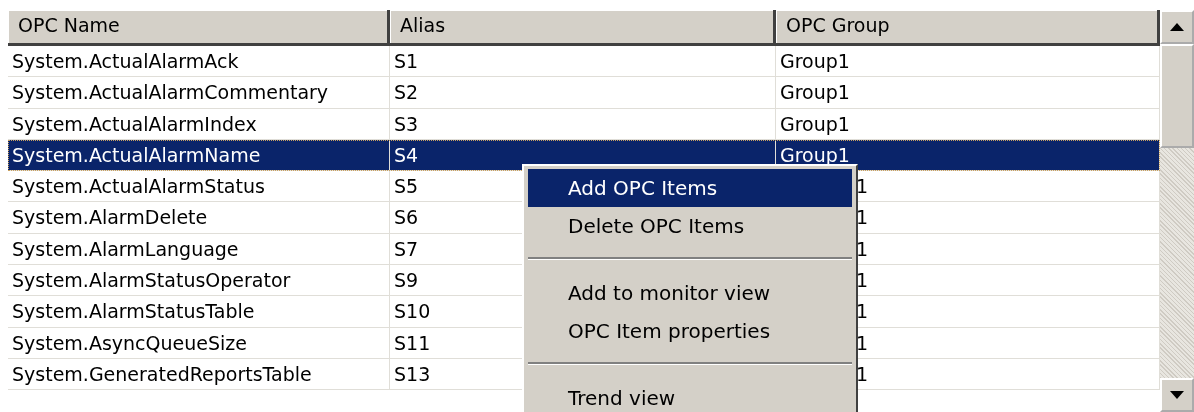 The height and width of the screenshot is (412, 1194). Describe the element at coordinates (138, 186) in the screenshot. I see `table-cell: System.ActualAlarmStatus` at that location.